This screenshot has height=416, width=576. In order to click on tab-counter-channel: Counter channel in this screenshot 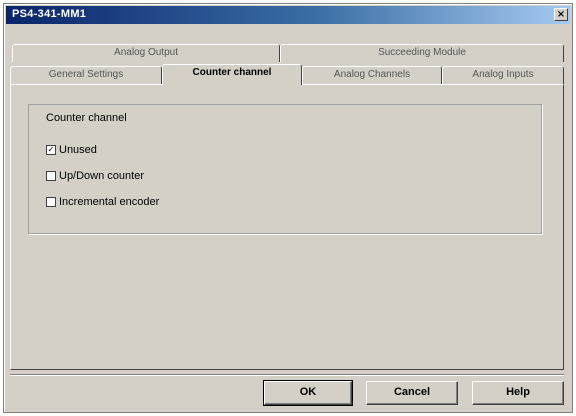, I will do `click(232, 74)`.